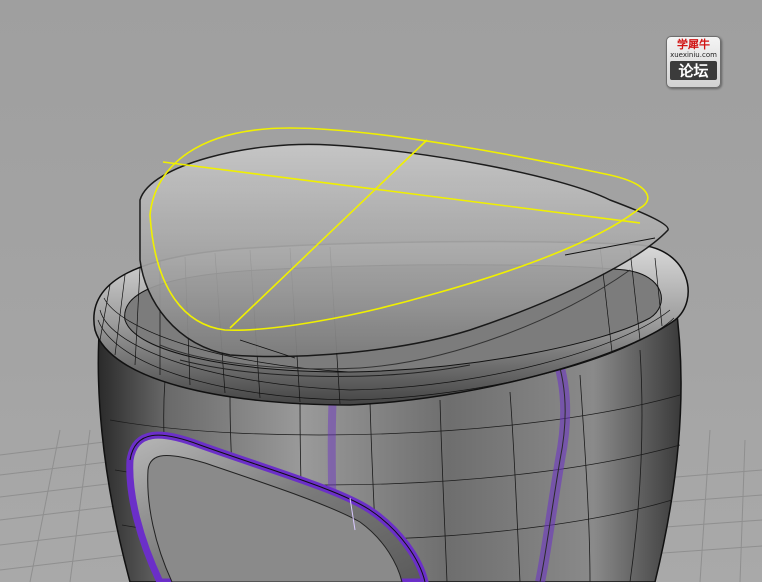  Describe the element at coordinates (693, 44) in the screenshot. I see `logo-title-text: 学犀牛` at that location.